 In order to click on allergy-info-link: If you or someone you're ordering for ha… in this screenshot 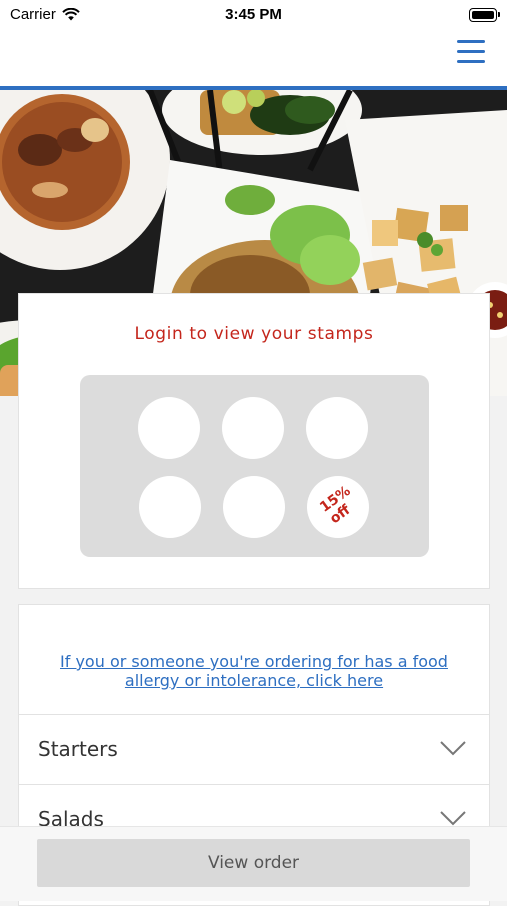, I will do `click(254, 671)`.